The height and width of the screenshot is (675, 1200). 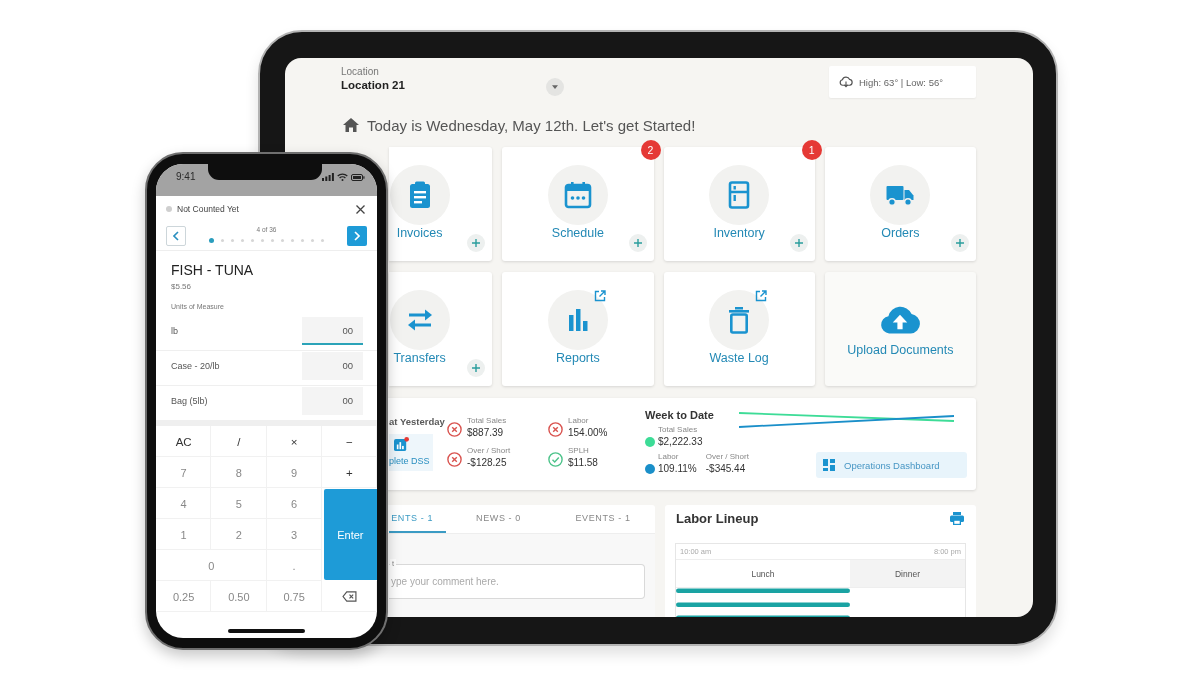 I want to click on section-title: at Yesterday, so click(x=417, y=421).